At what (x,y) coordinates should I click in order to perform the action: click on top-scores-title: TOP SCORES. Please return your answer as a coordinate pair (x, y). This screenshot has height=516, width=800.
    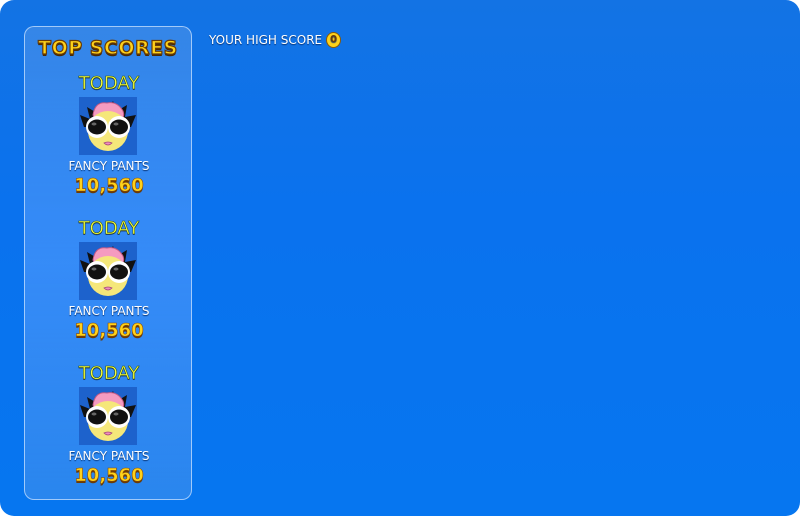
    Looking at the image, I should click on (108, 47).